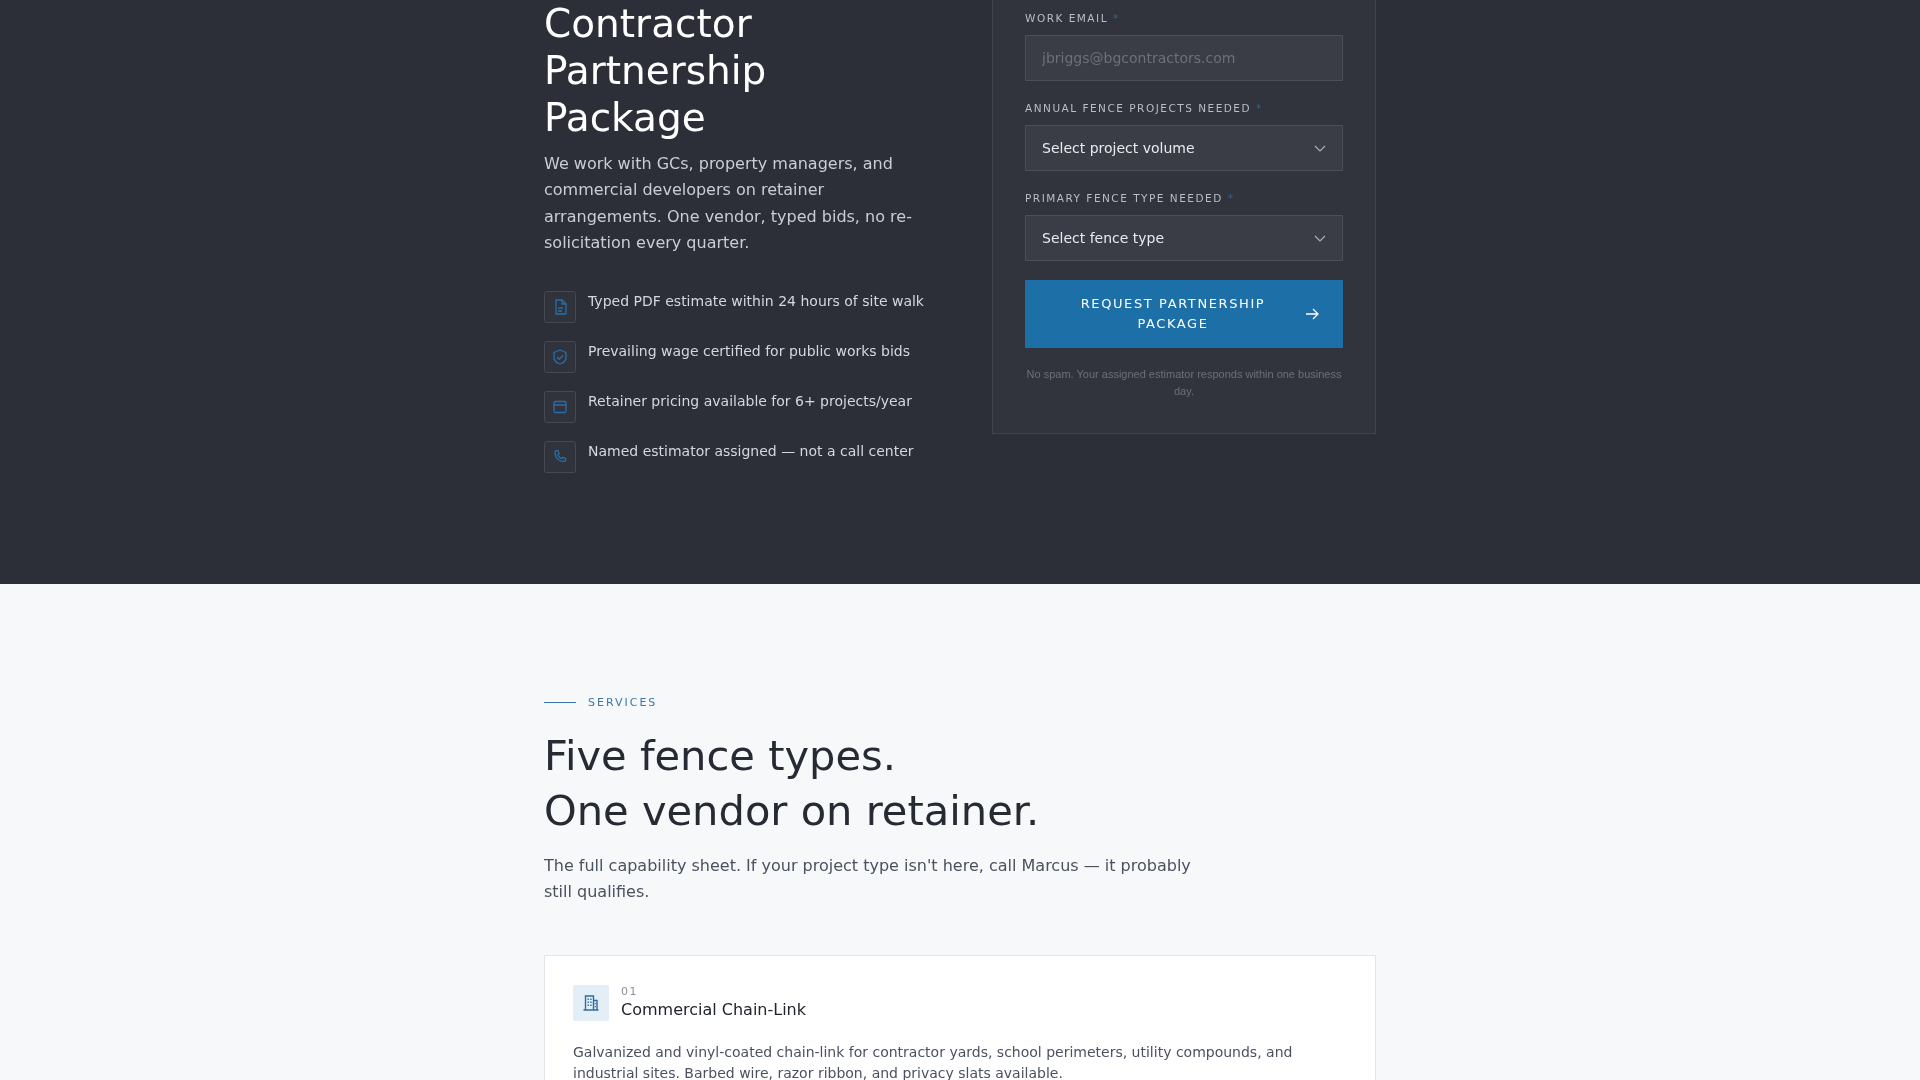 This screenshot has width=1920, height=1080. Describe the element at coordinates (714, 1009) in the screenshot. I see `card-title: Commercial Chain-Link` at that location.